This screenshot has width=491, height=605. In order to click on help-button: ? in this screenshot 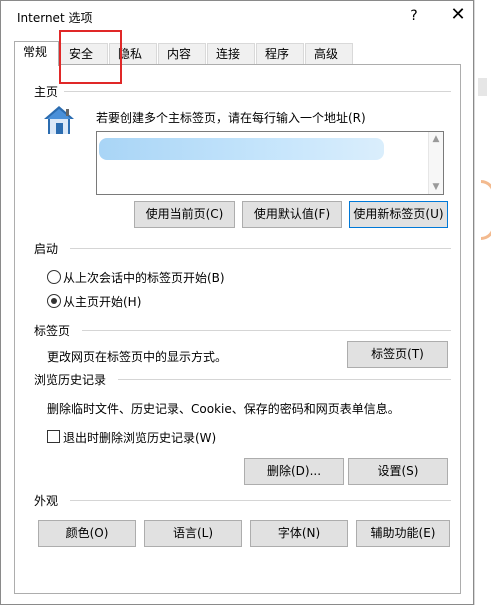, I will do `click(414, 16)`.